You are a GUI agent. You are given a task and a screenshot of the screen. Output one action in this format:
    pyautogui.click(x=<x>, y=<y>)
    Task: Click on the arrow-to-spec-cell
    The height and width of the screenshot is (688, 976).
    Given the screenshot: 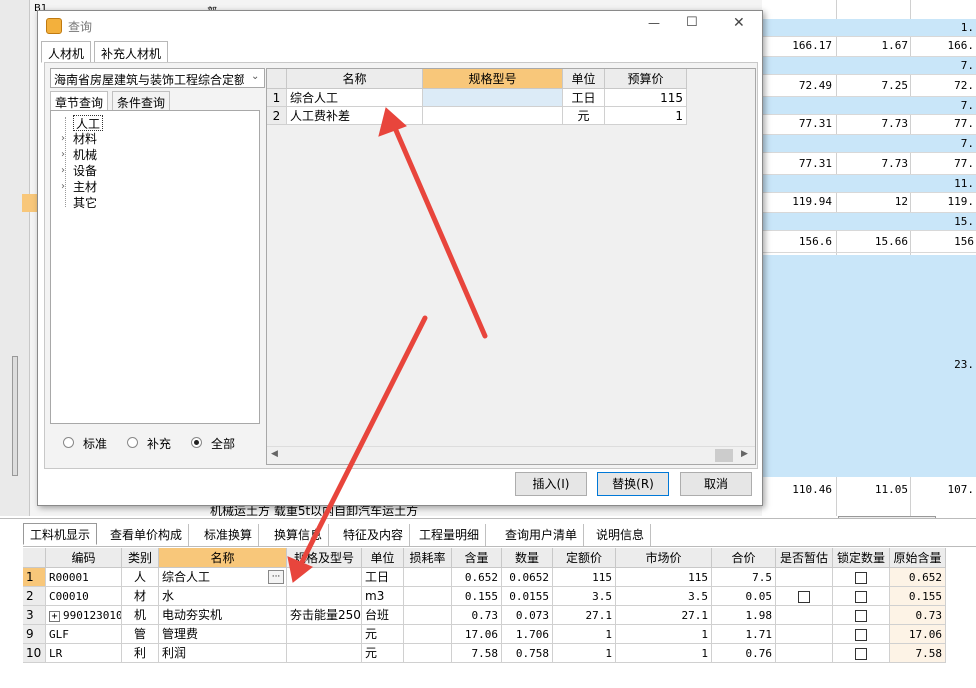 What is the action you would take?
    pyautogui.click(x=440, y=232)
    